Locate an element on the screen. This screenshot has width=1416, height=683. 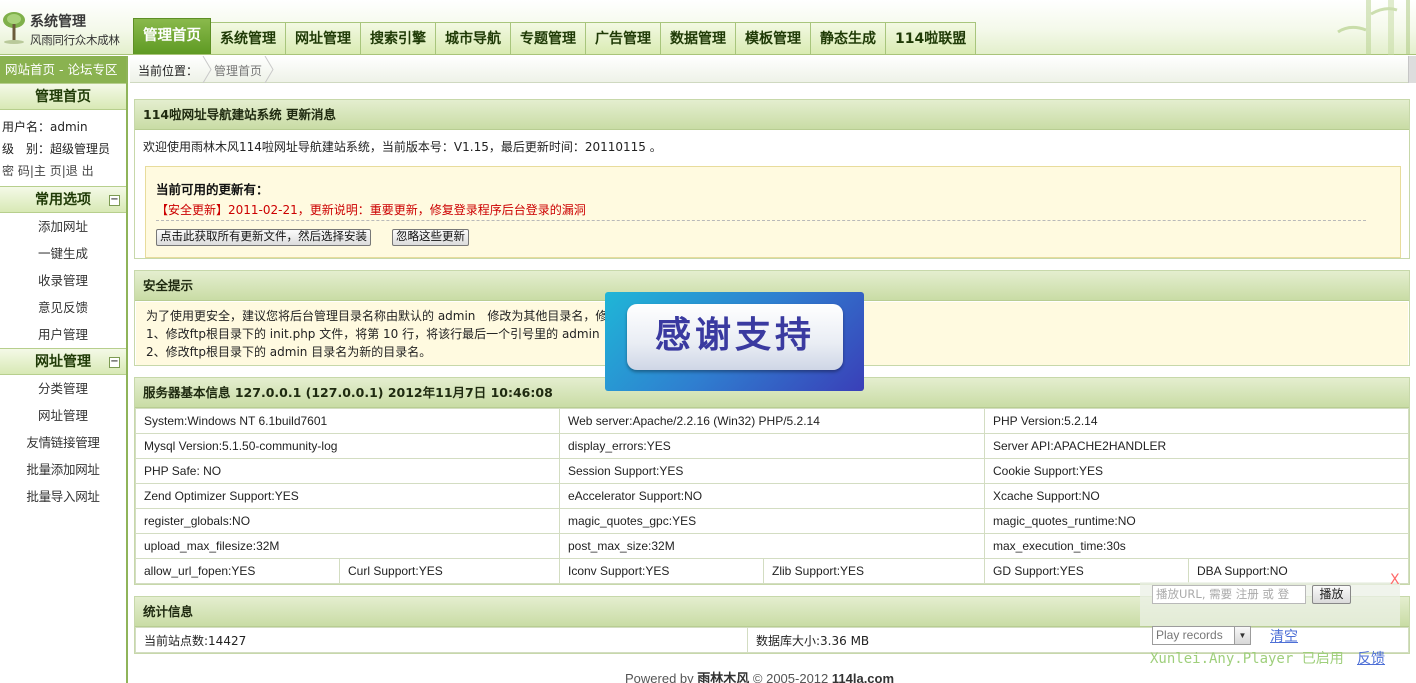
sidebar-item-categories: 分类管理 is located at coordinates (63, 388).